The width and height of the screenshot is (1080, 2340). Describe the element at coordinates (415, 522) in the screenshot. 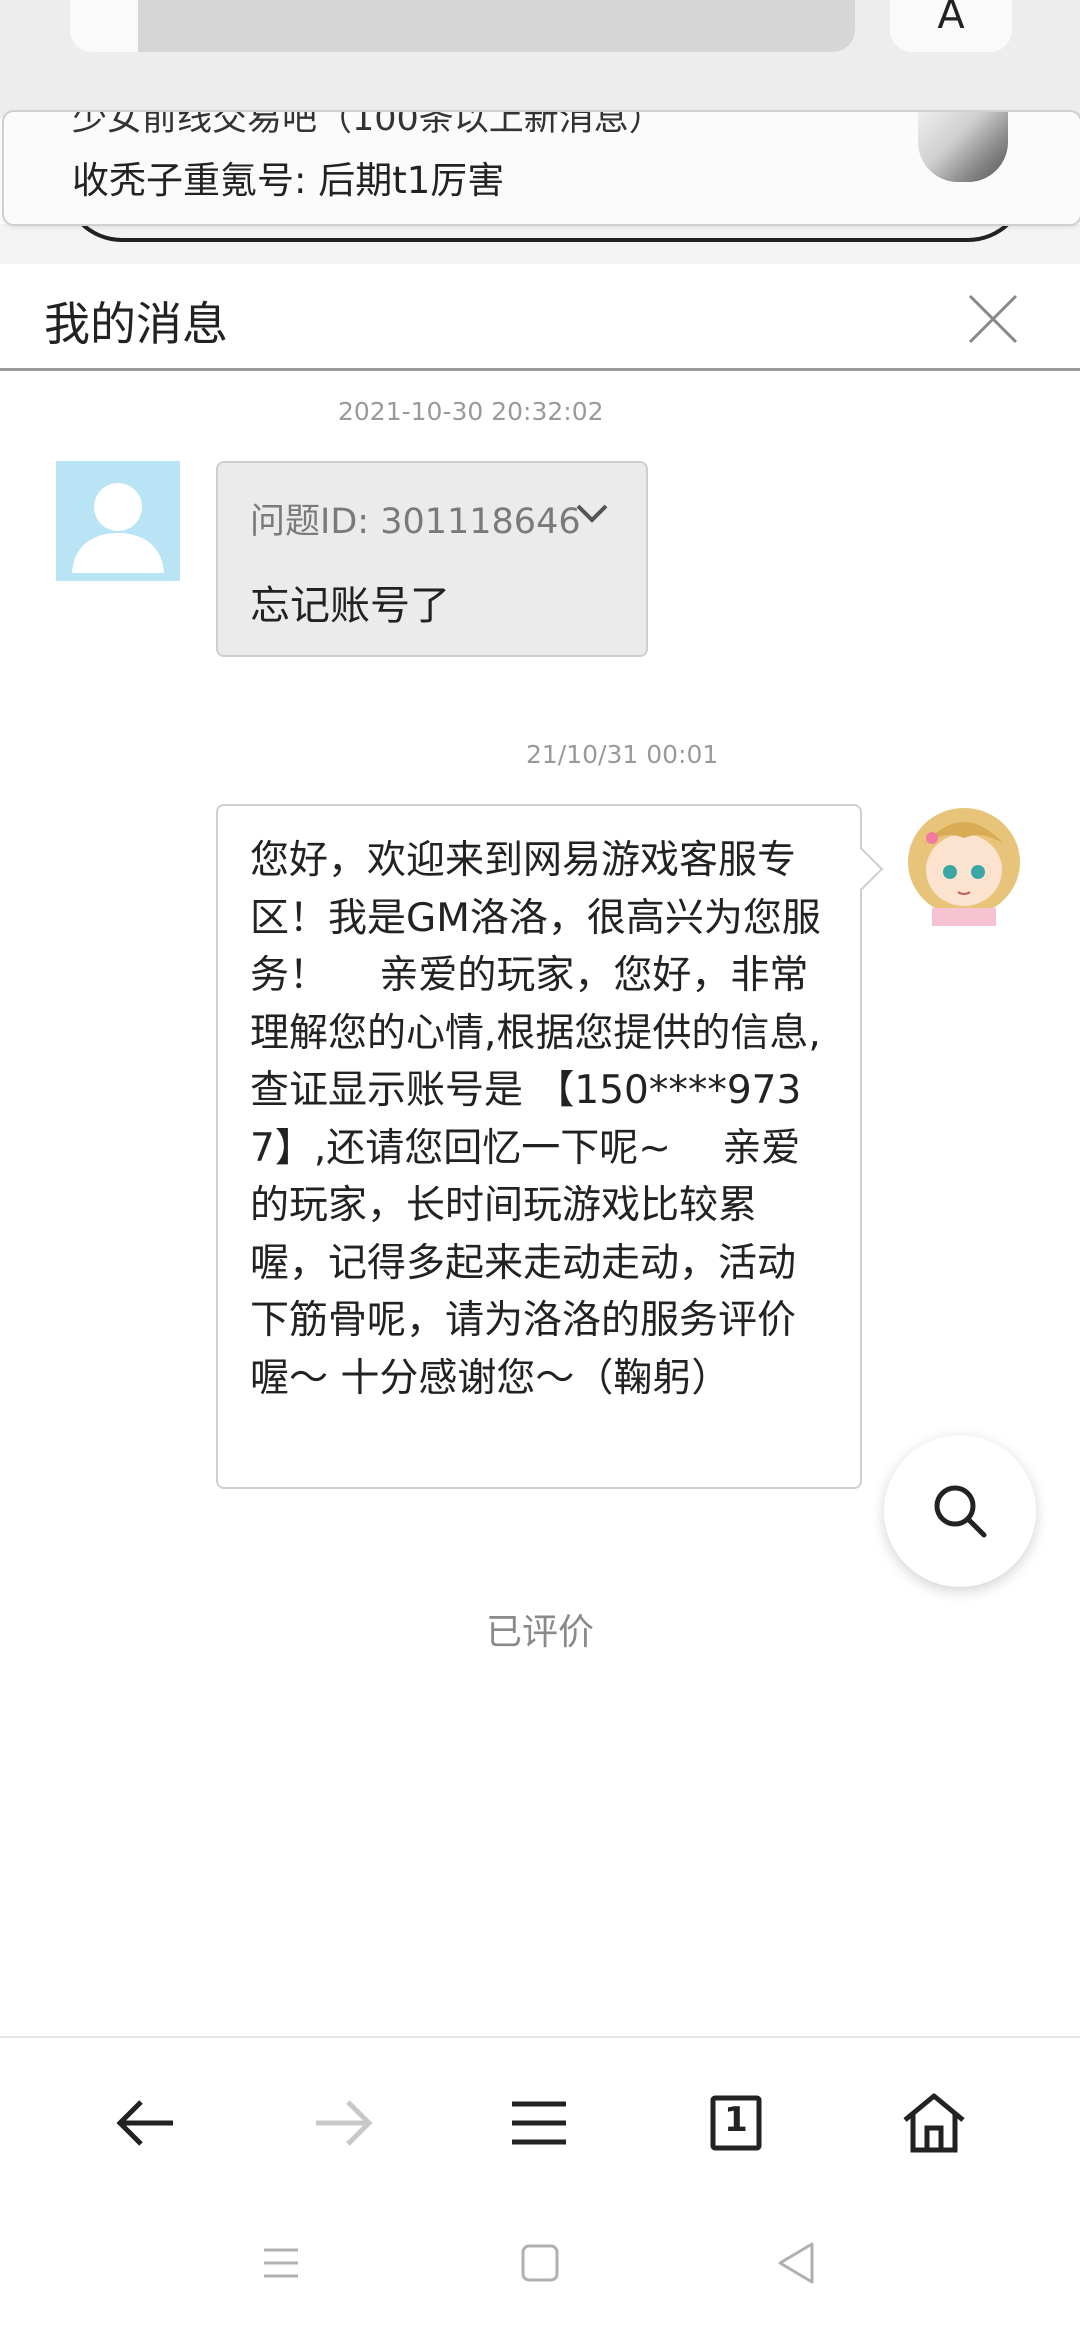

I see `question-id: 问题ID: 301118646` at that location.